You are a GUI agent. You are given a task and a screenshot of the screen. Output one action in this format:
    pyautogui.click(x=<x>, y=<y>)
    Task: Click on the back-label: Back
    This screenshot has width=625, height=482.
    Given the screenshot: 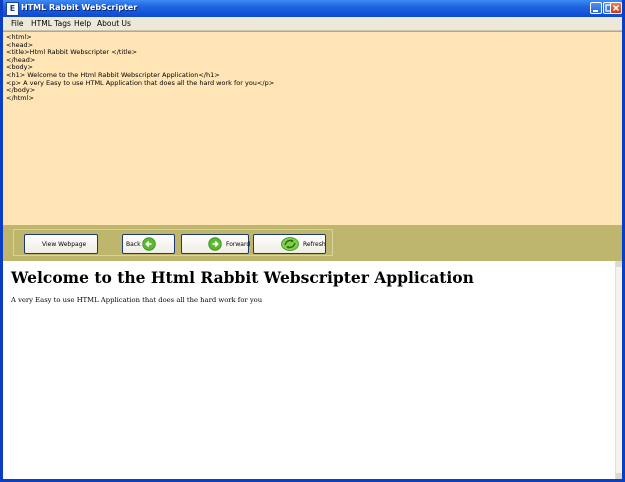 What is the action you would take?
    pyautogui.click(x=133, y=244)
    